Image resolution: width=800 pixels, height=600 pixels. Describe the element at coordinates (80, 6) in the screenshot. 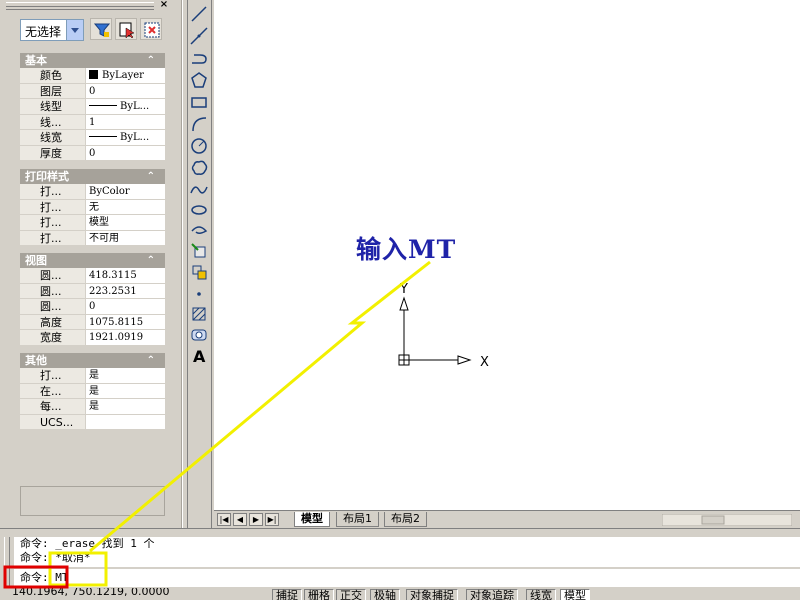

I see `palette-grip` at that location.